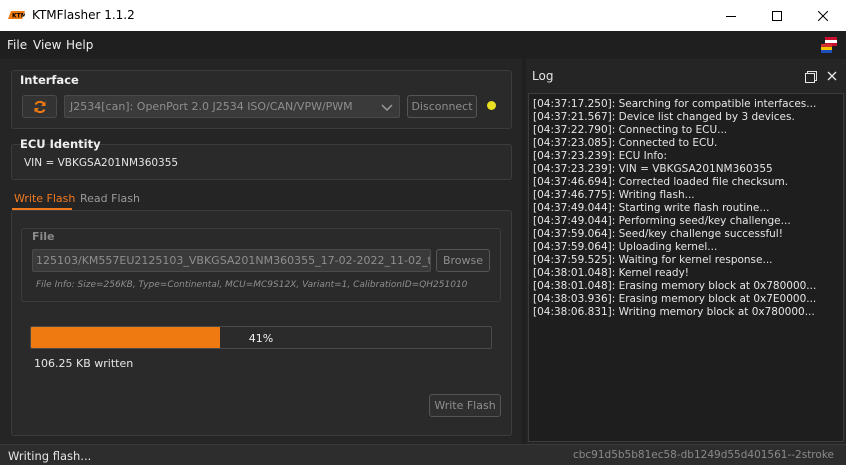 The image size is (846, 465). I want to click on refresh-button, so click(39, 106).